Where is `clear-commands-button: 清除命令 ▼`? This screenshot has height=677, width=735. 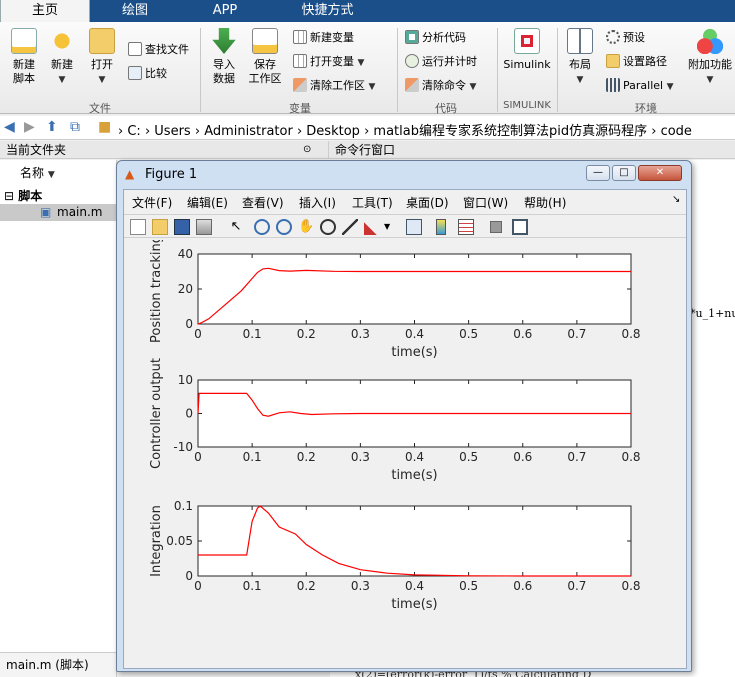 clear-commands-button: 清除命令 ▼ is located at coordinates (440, 86).